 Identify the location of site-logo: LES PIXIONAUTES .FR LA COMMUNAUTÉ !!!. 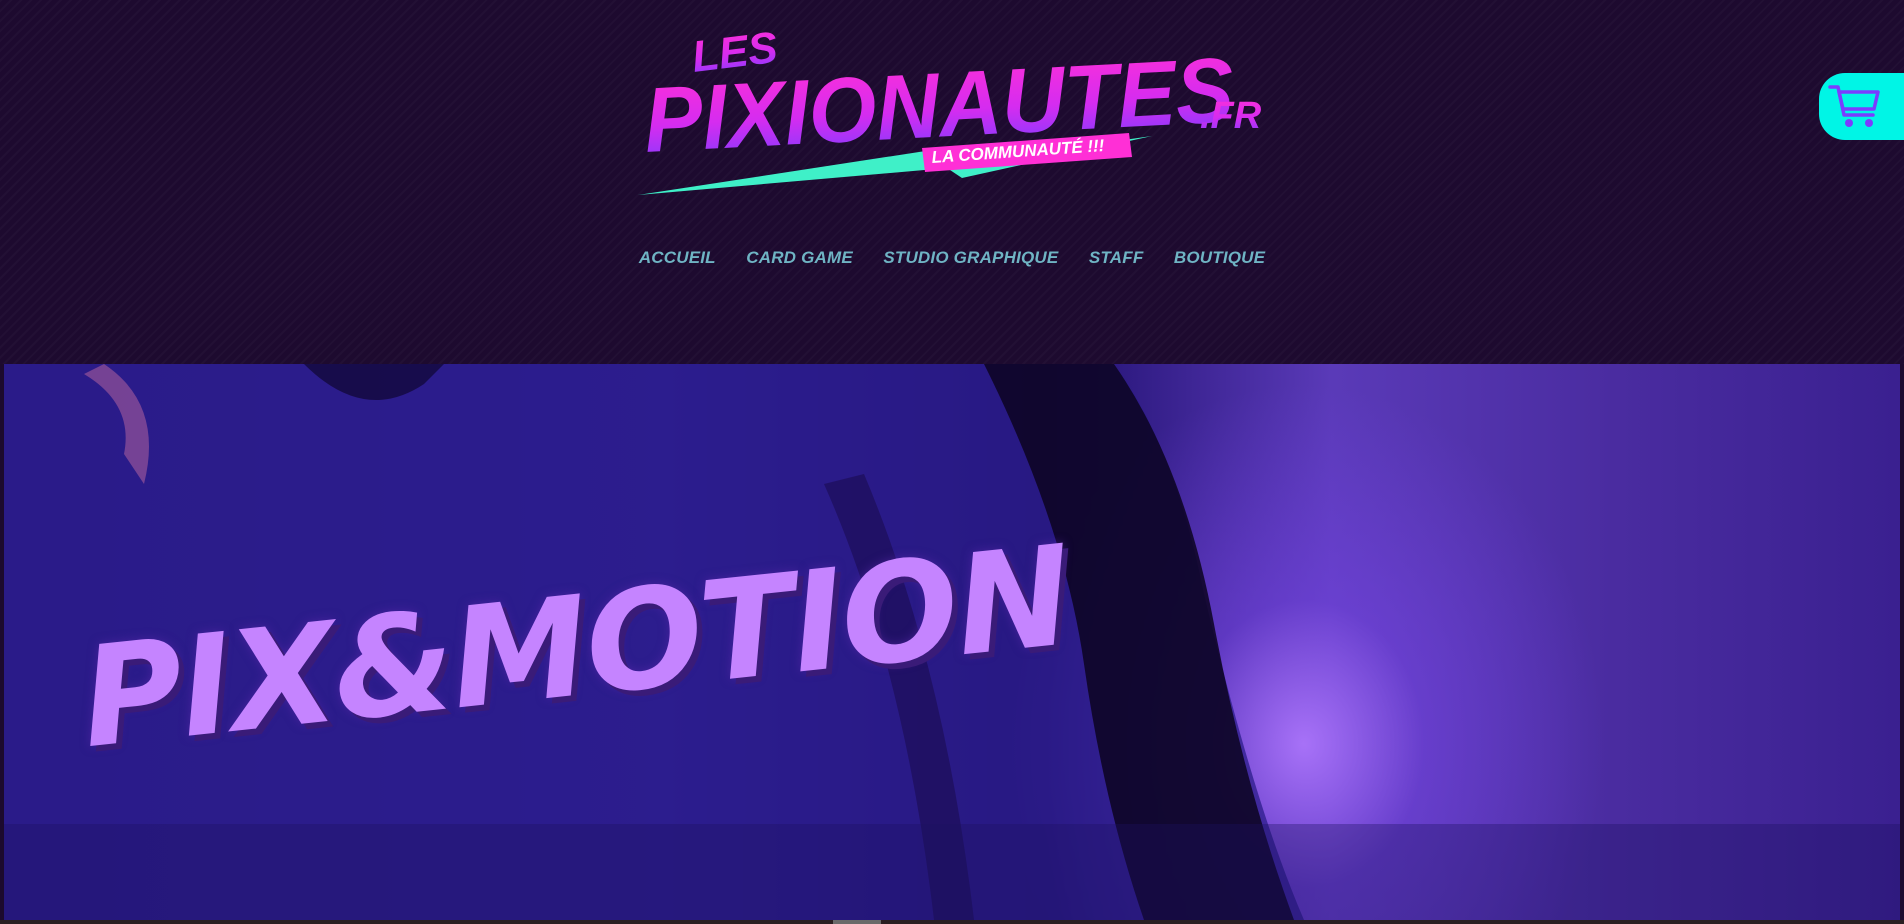
(957, 112).